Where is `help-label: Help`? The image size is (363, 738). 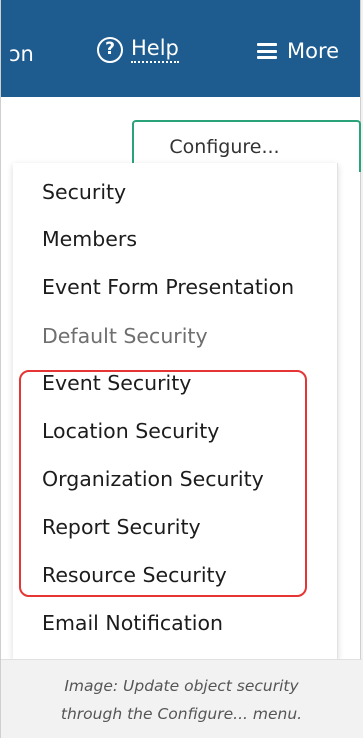 help-label: Help is located at coordinates (155, 49).